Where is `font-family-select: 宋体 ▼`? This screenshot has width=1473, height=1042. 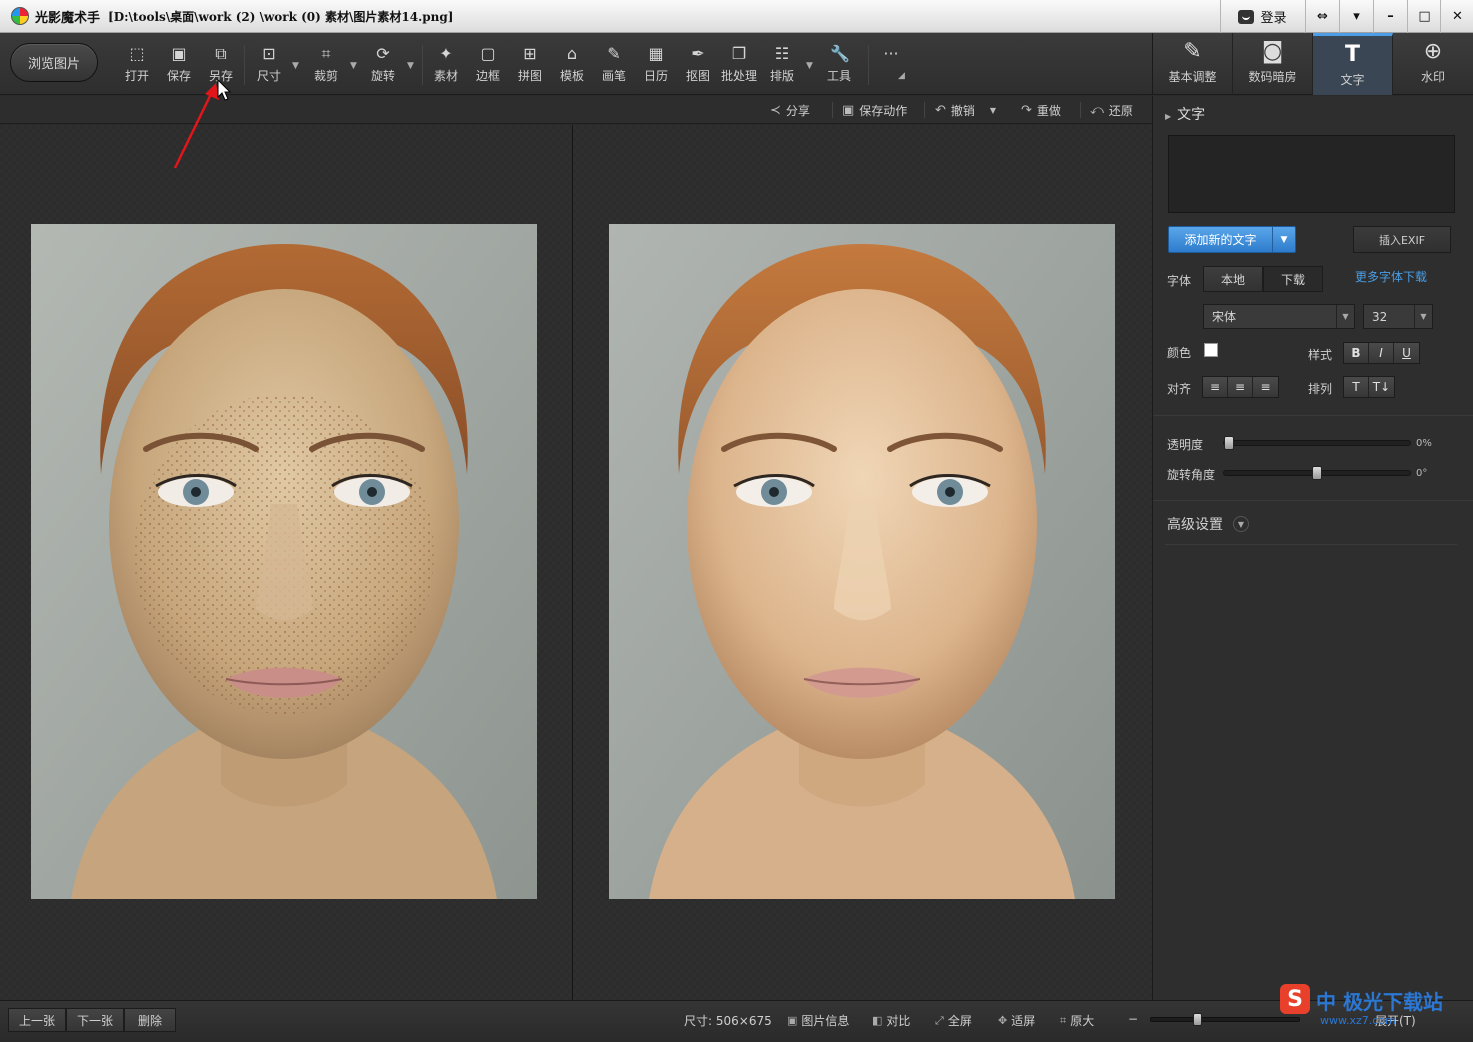
font-family-select: 宋体 ▼ is located at coordinates (1279, 316).